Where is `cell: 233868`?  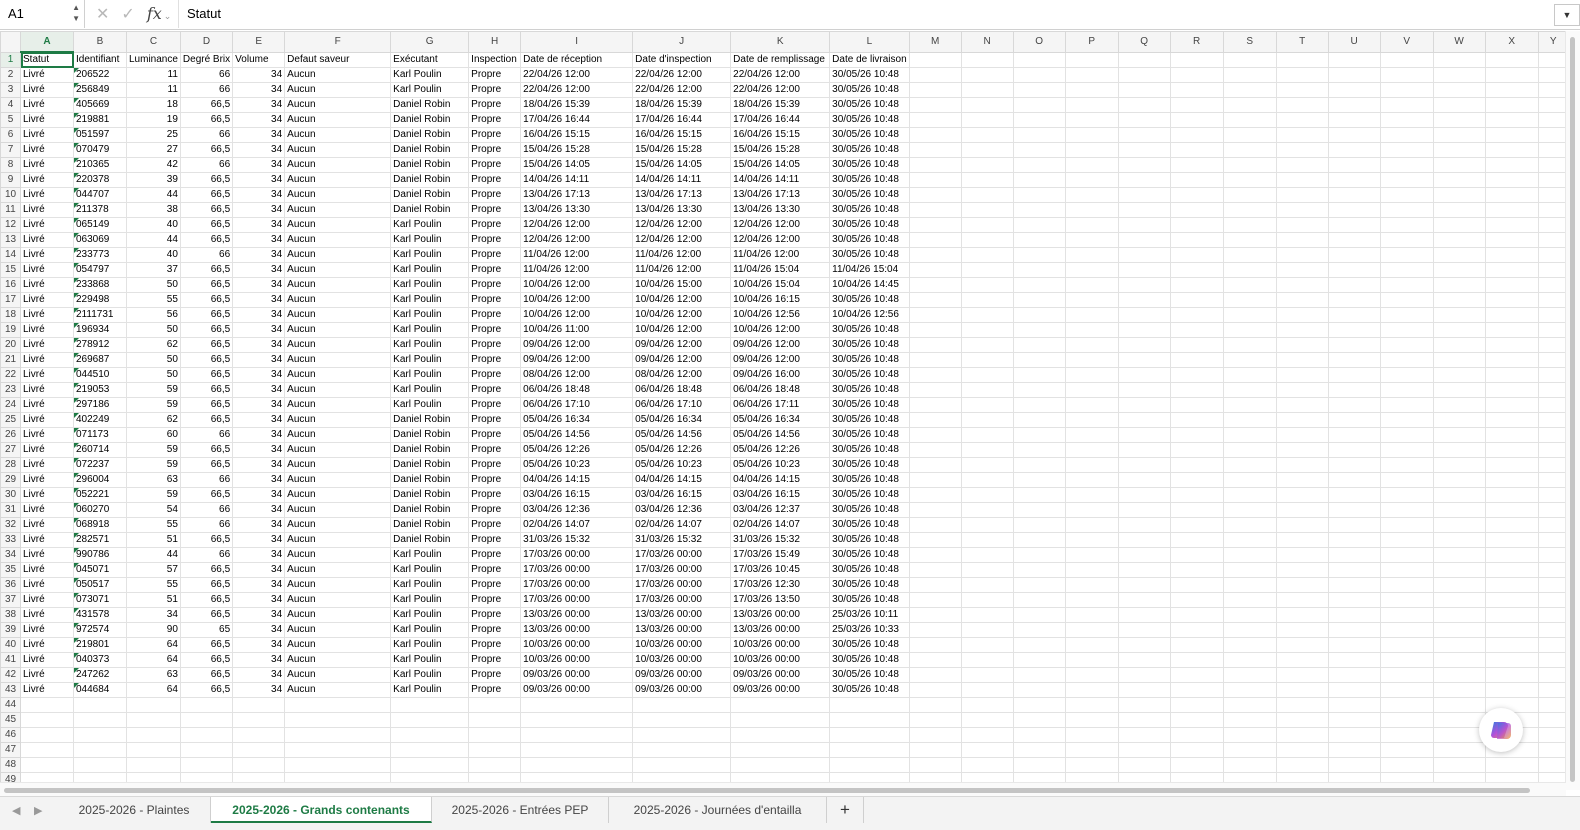 cell: 233868 is located at coordinates (100, 285).